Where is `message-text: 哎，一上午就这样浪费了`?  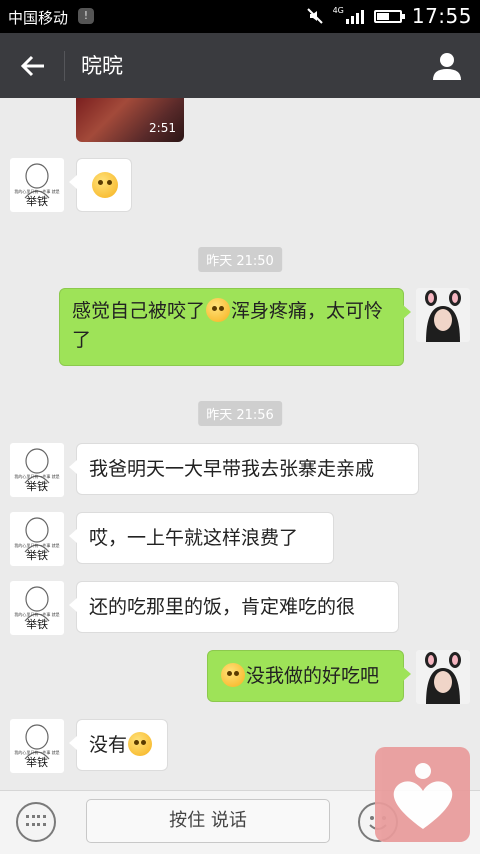
message-text: 哎，一上午就这样浪费了 is located at coordinates (194, 538).